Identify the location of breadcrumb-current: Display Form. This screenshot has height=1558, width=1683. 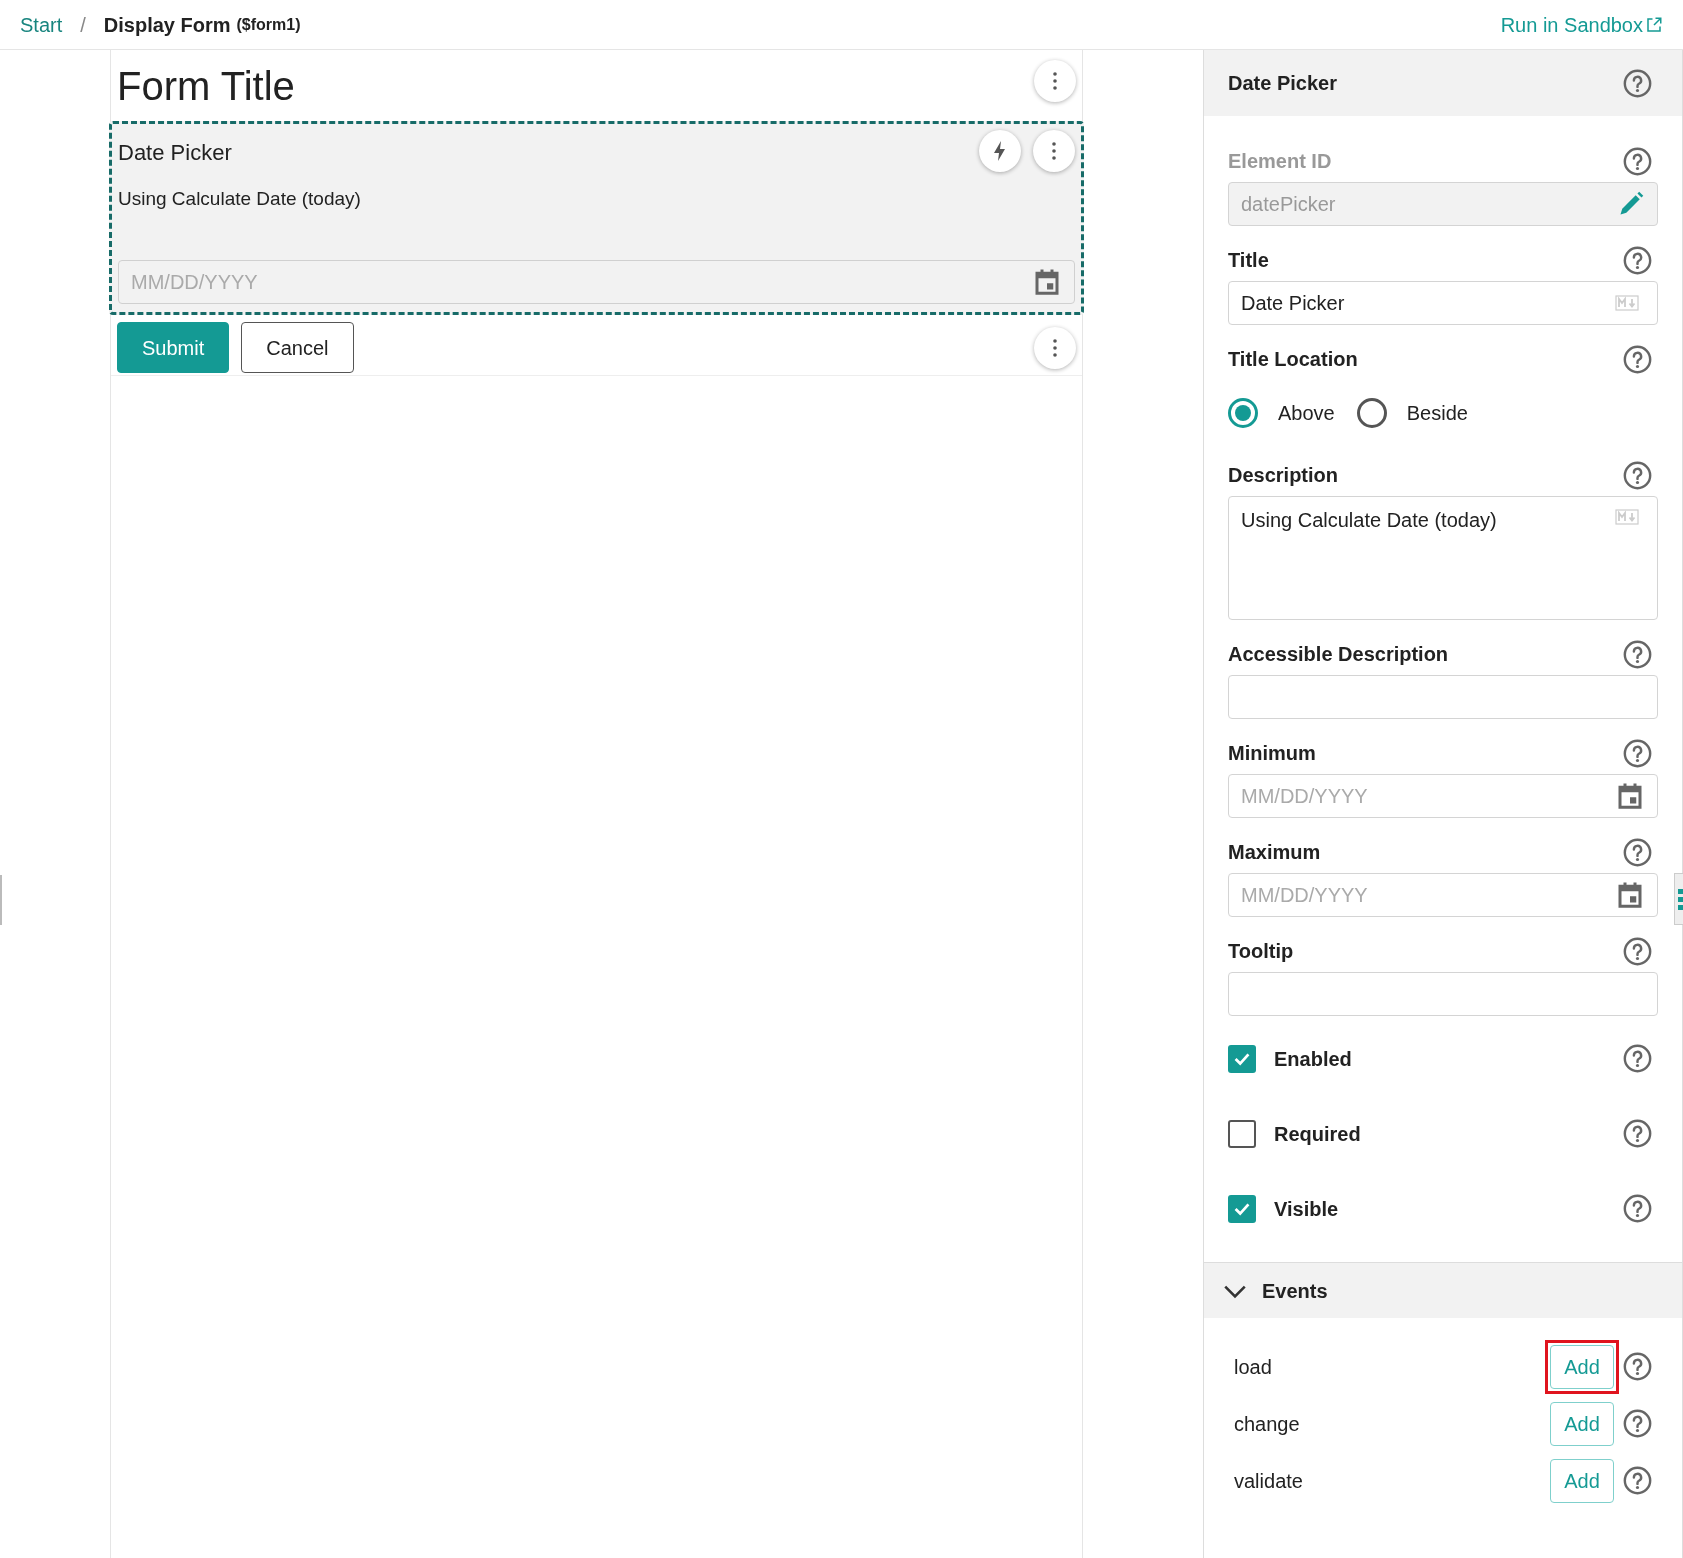
(167, 25).